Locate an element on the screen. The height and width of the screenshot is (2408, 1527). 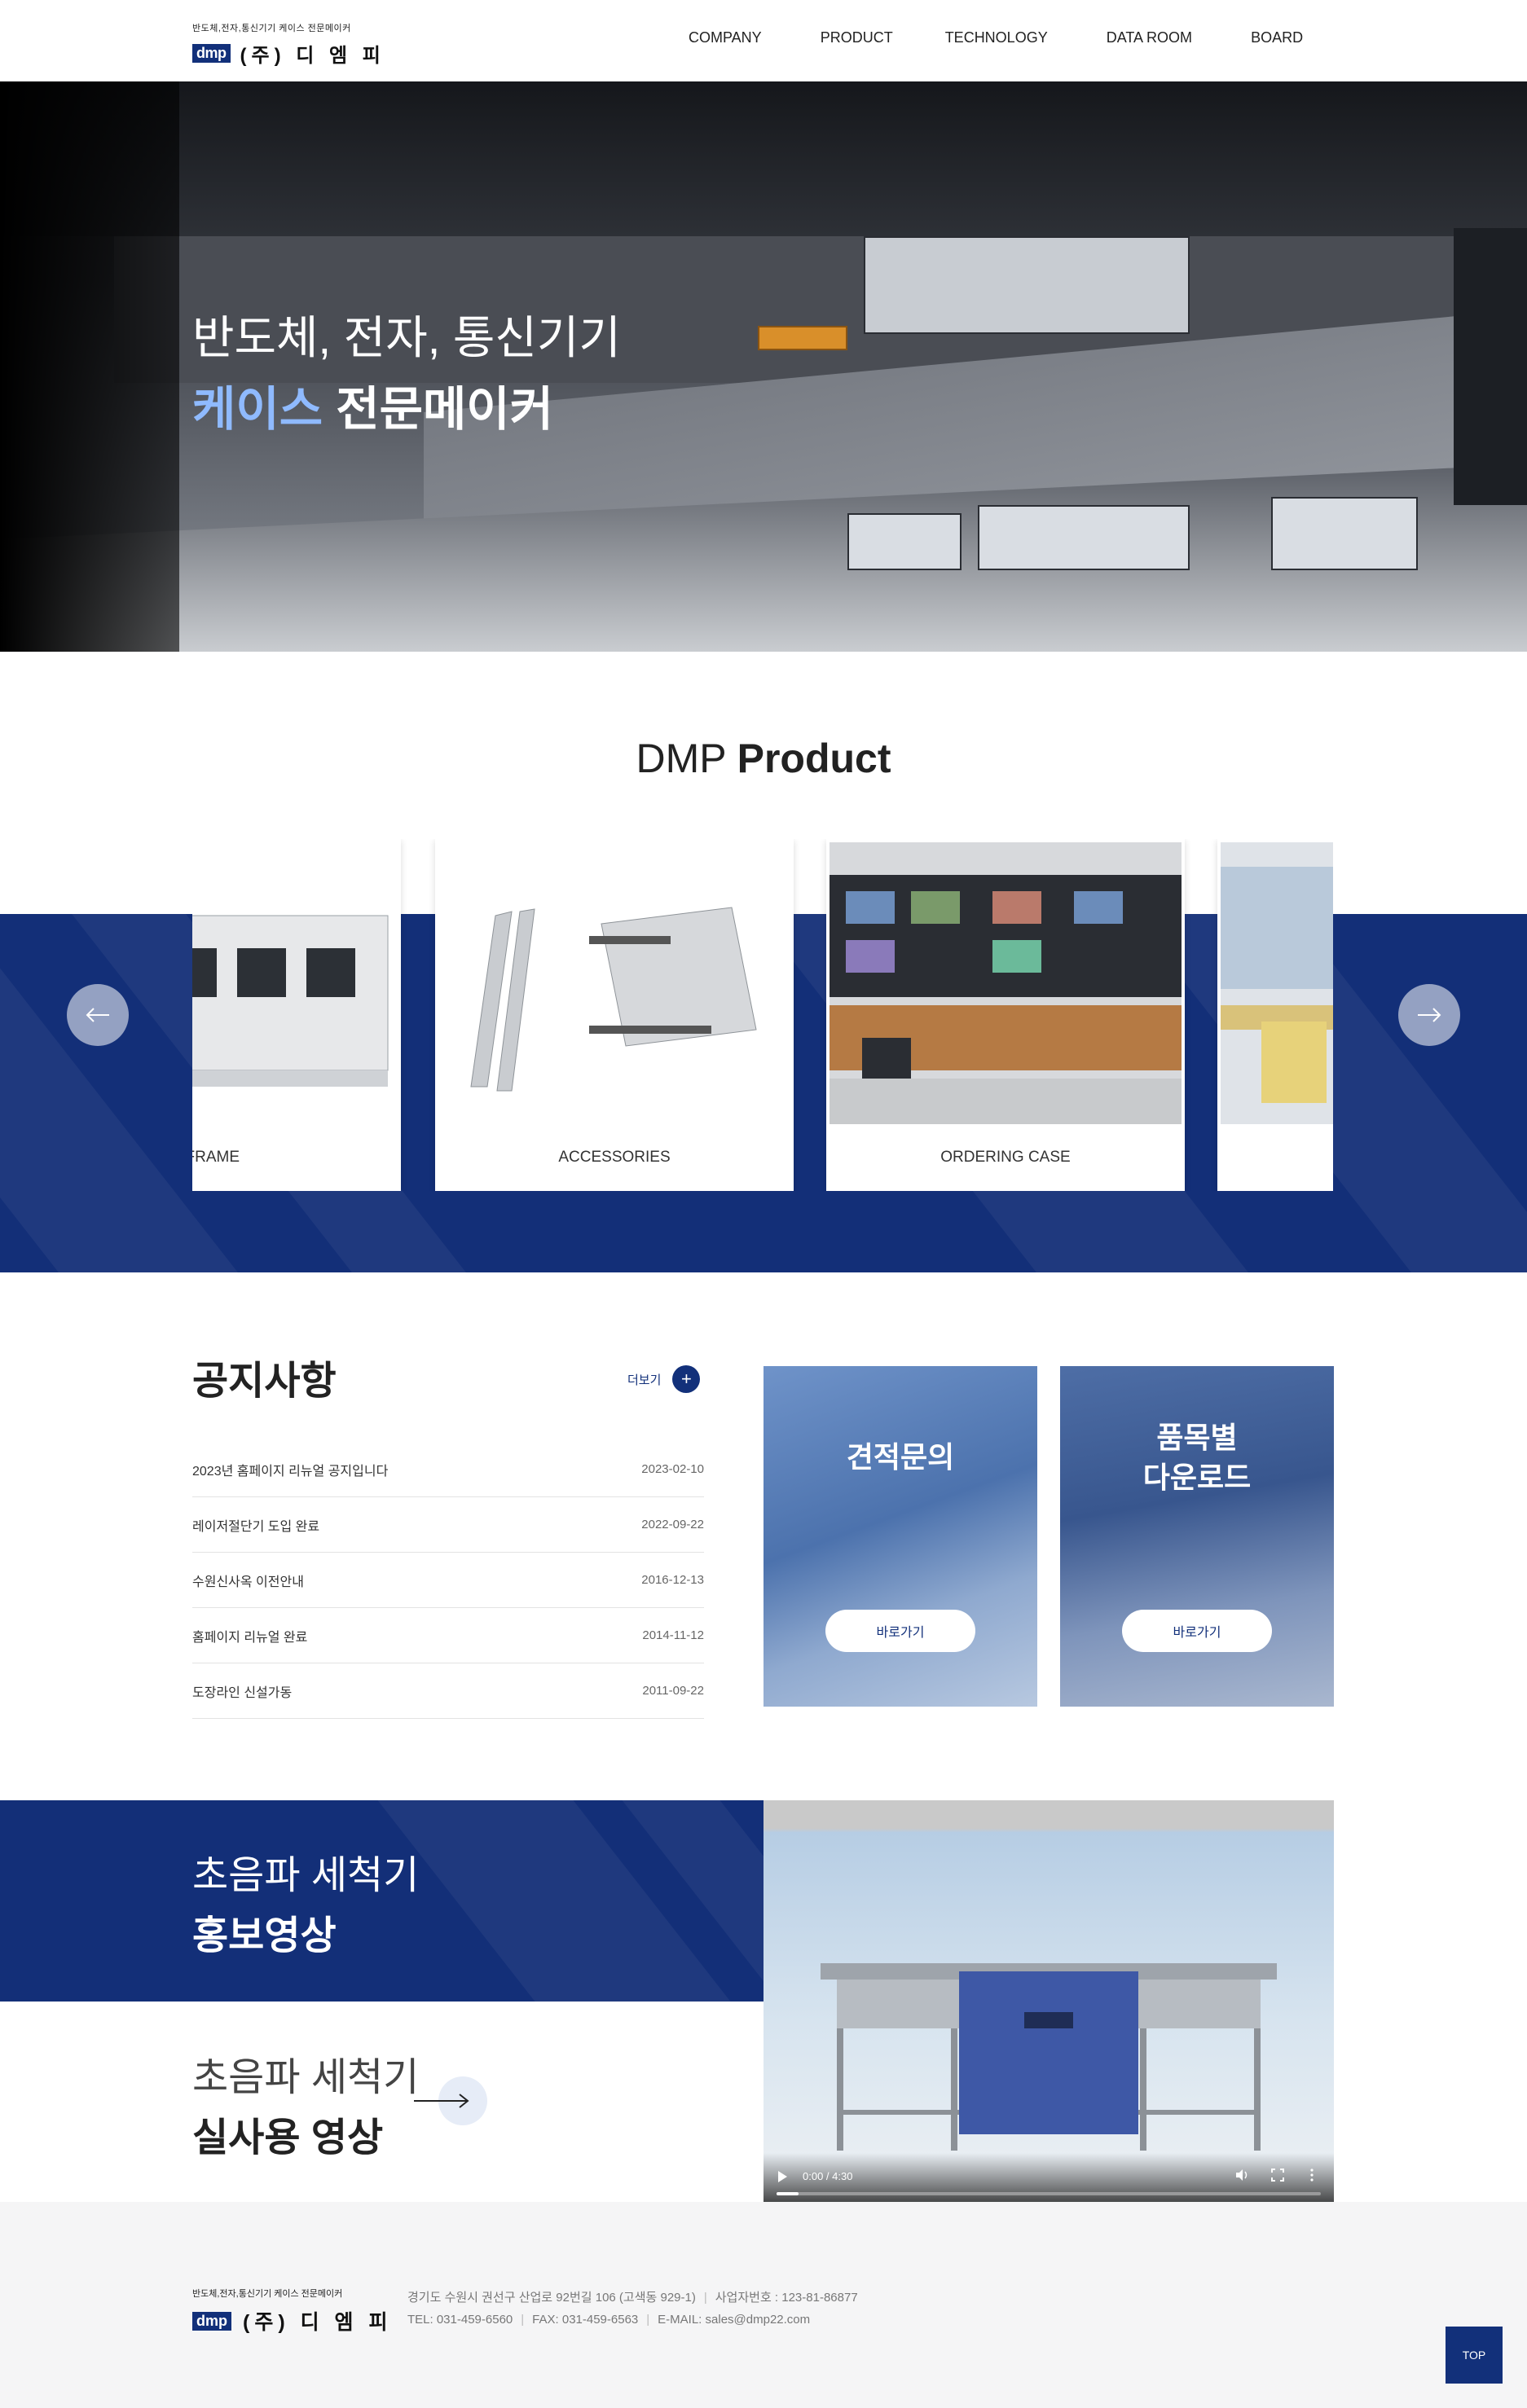
footer-logo-mark: dmp (주) 디 엠 피 is located at coordinates (292, 2320).